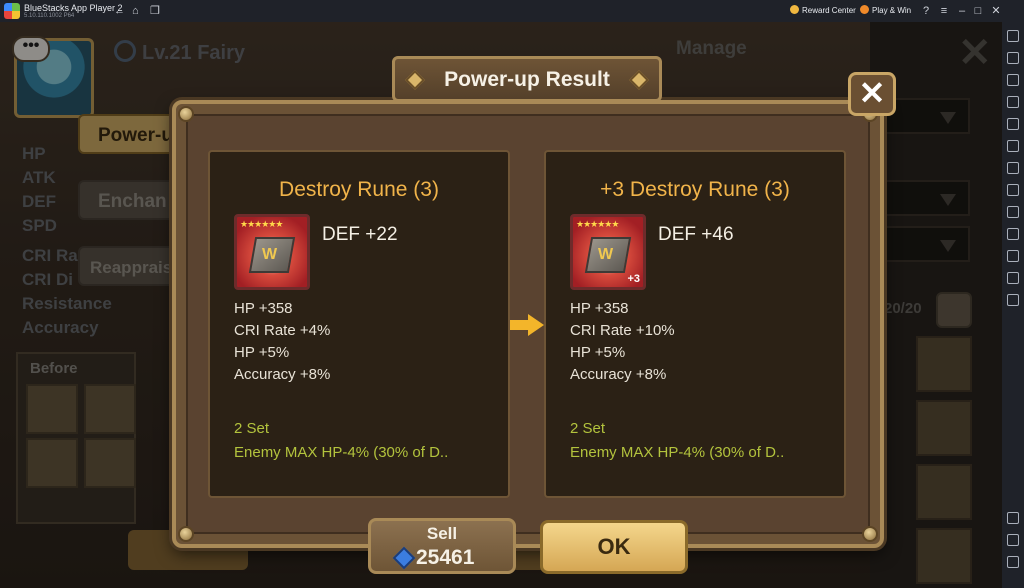 The image size is (1024, 588). I want to click on back-icon: ←, so click(119, 11).